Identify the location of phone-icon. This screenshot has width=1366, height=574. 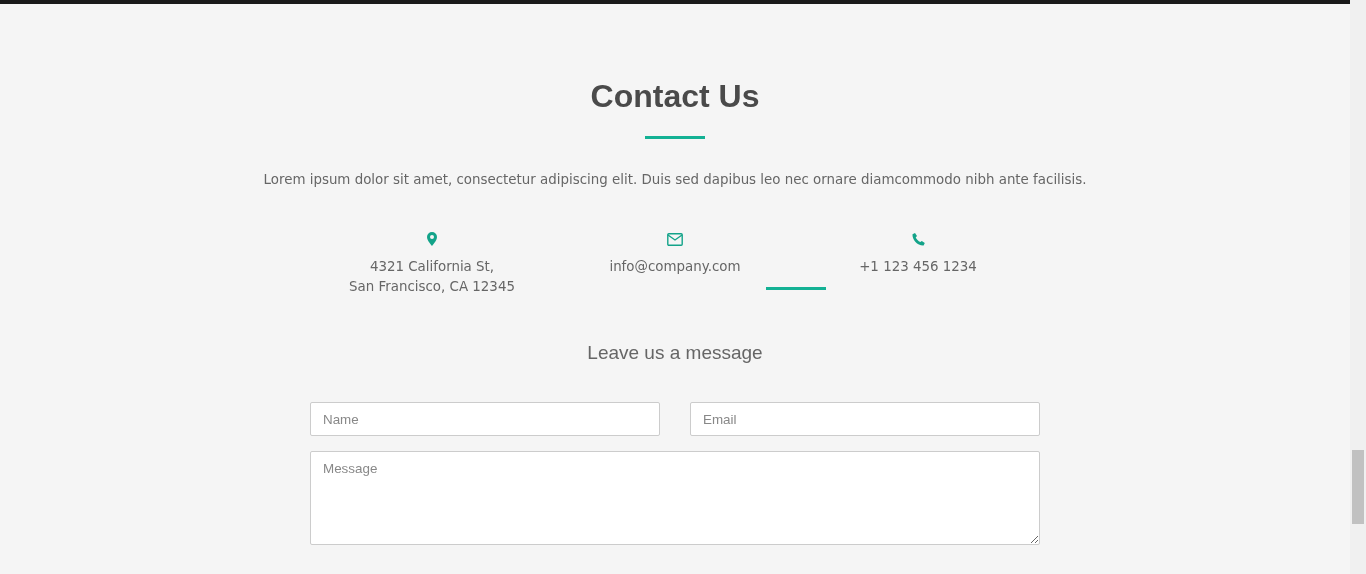
(918, 239).